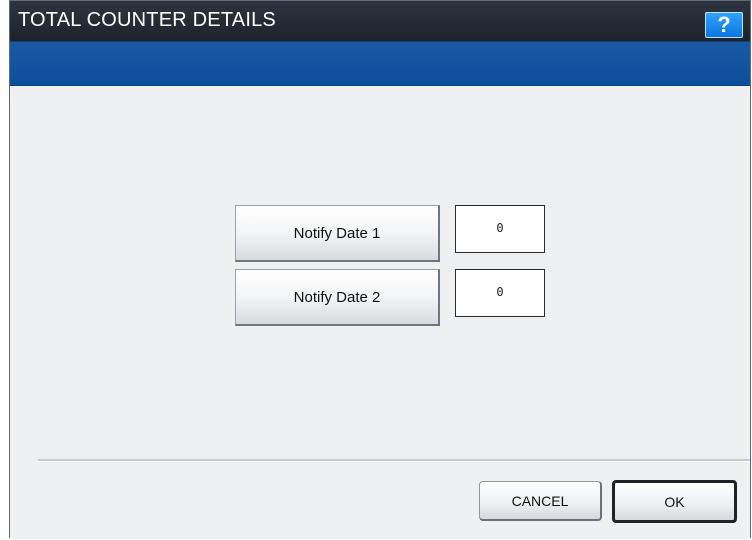 This screenshot has width=752, height=540. Describe the element at coordinates (500, 293) in the screenshot. I see `notify-date-2-value: 0` at that location.